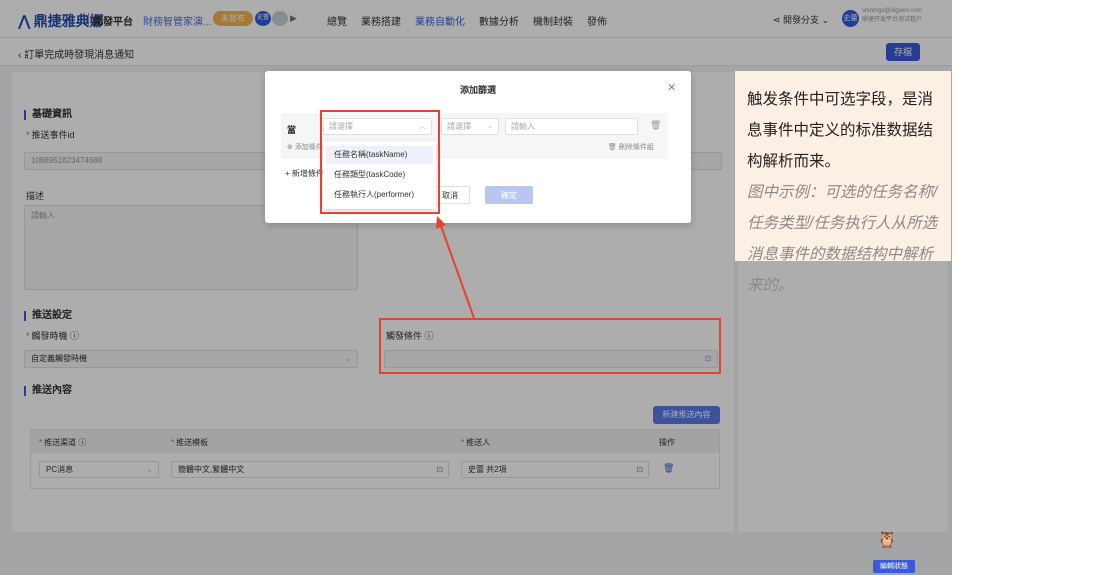 The height and width of the screenshot is (575, 1106). What do you see at coordinates (894, 566) in the screenshot?
I see `edit-status-button: 編輯狀態` at bounding box center [894, 566].